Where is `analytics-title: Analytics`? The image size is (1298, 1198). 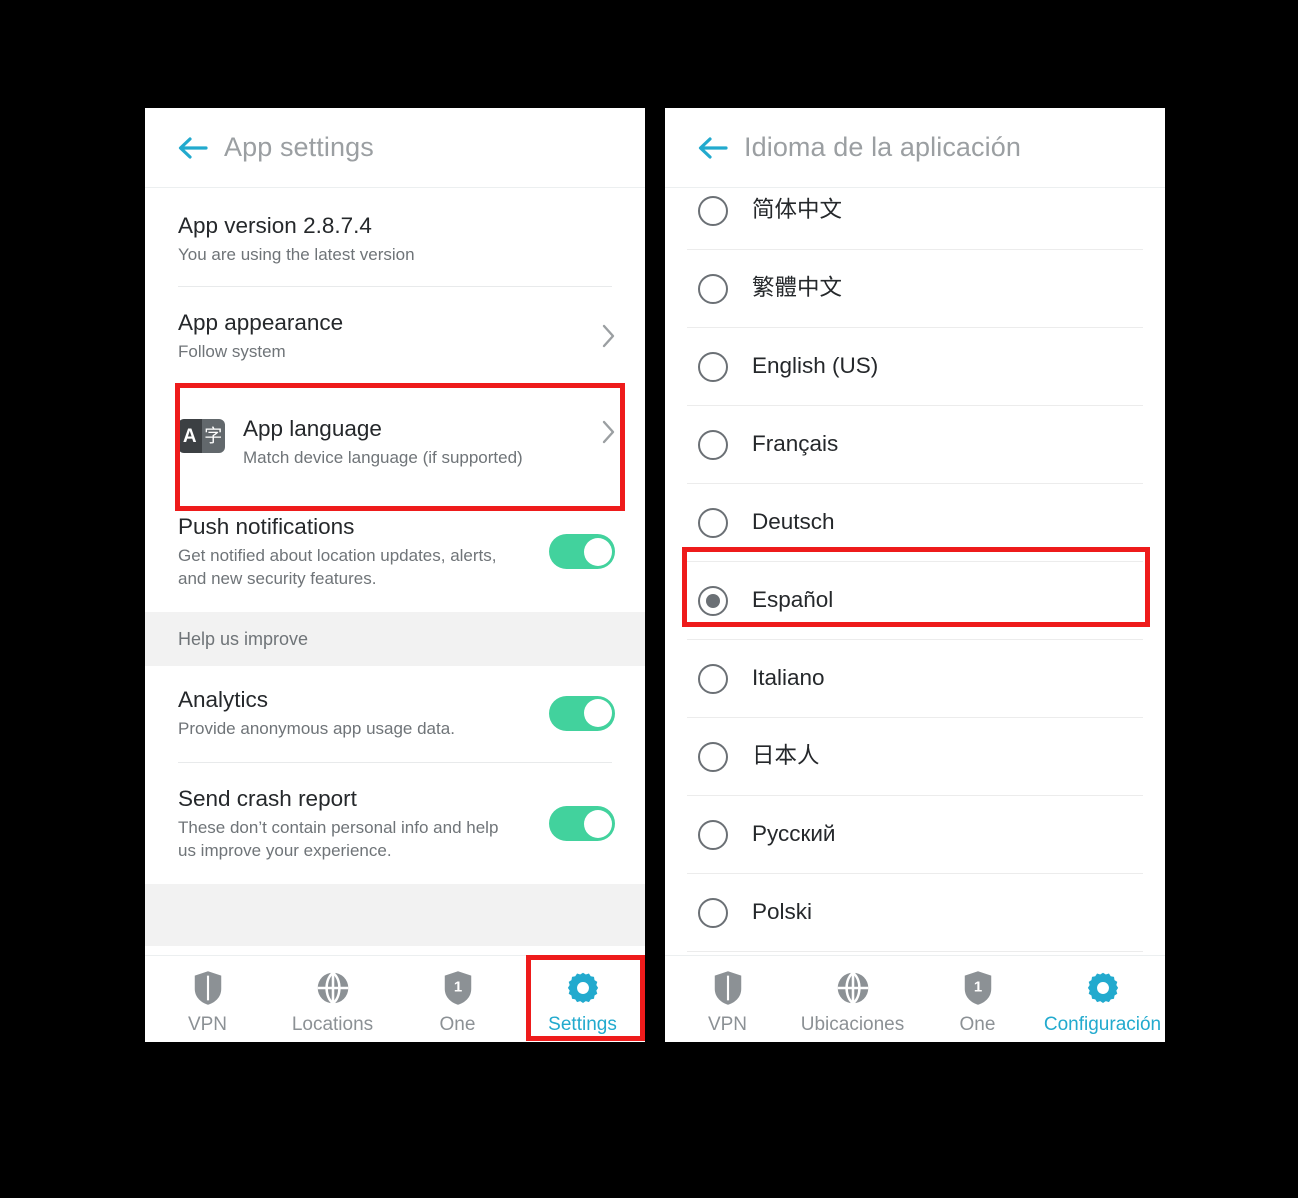 analytics-title: Analytics is located at coordinates (223, 699).